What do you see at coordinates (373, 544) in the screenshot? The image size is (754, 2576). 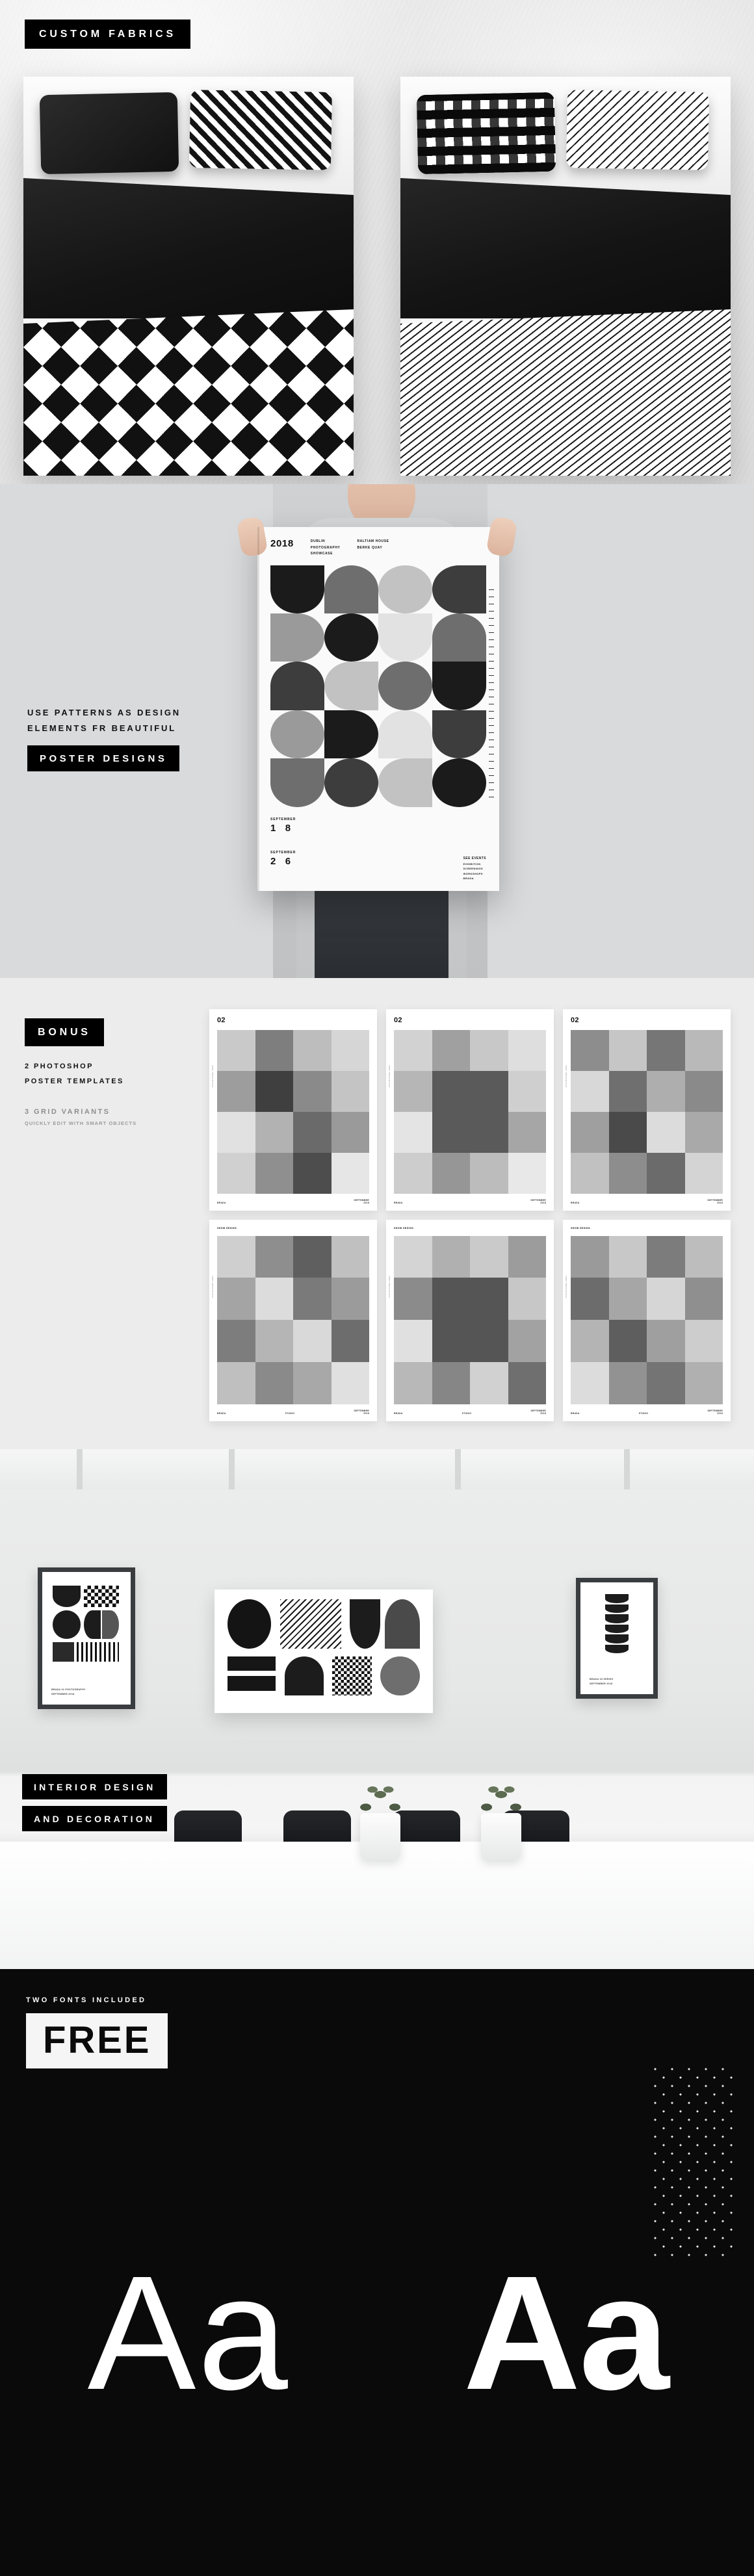 I see `poster-meta-right: RALTIAM HOUSE BERKE QUAY` at bounding box center [373, 544].